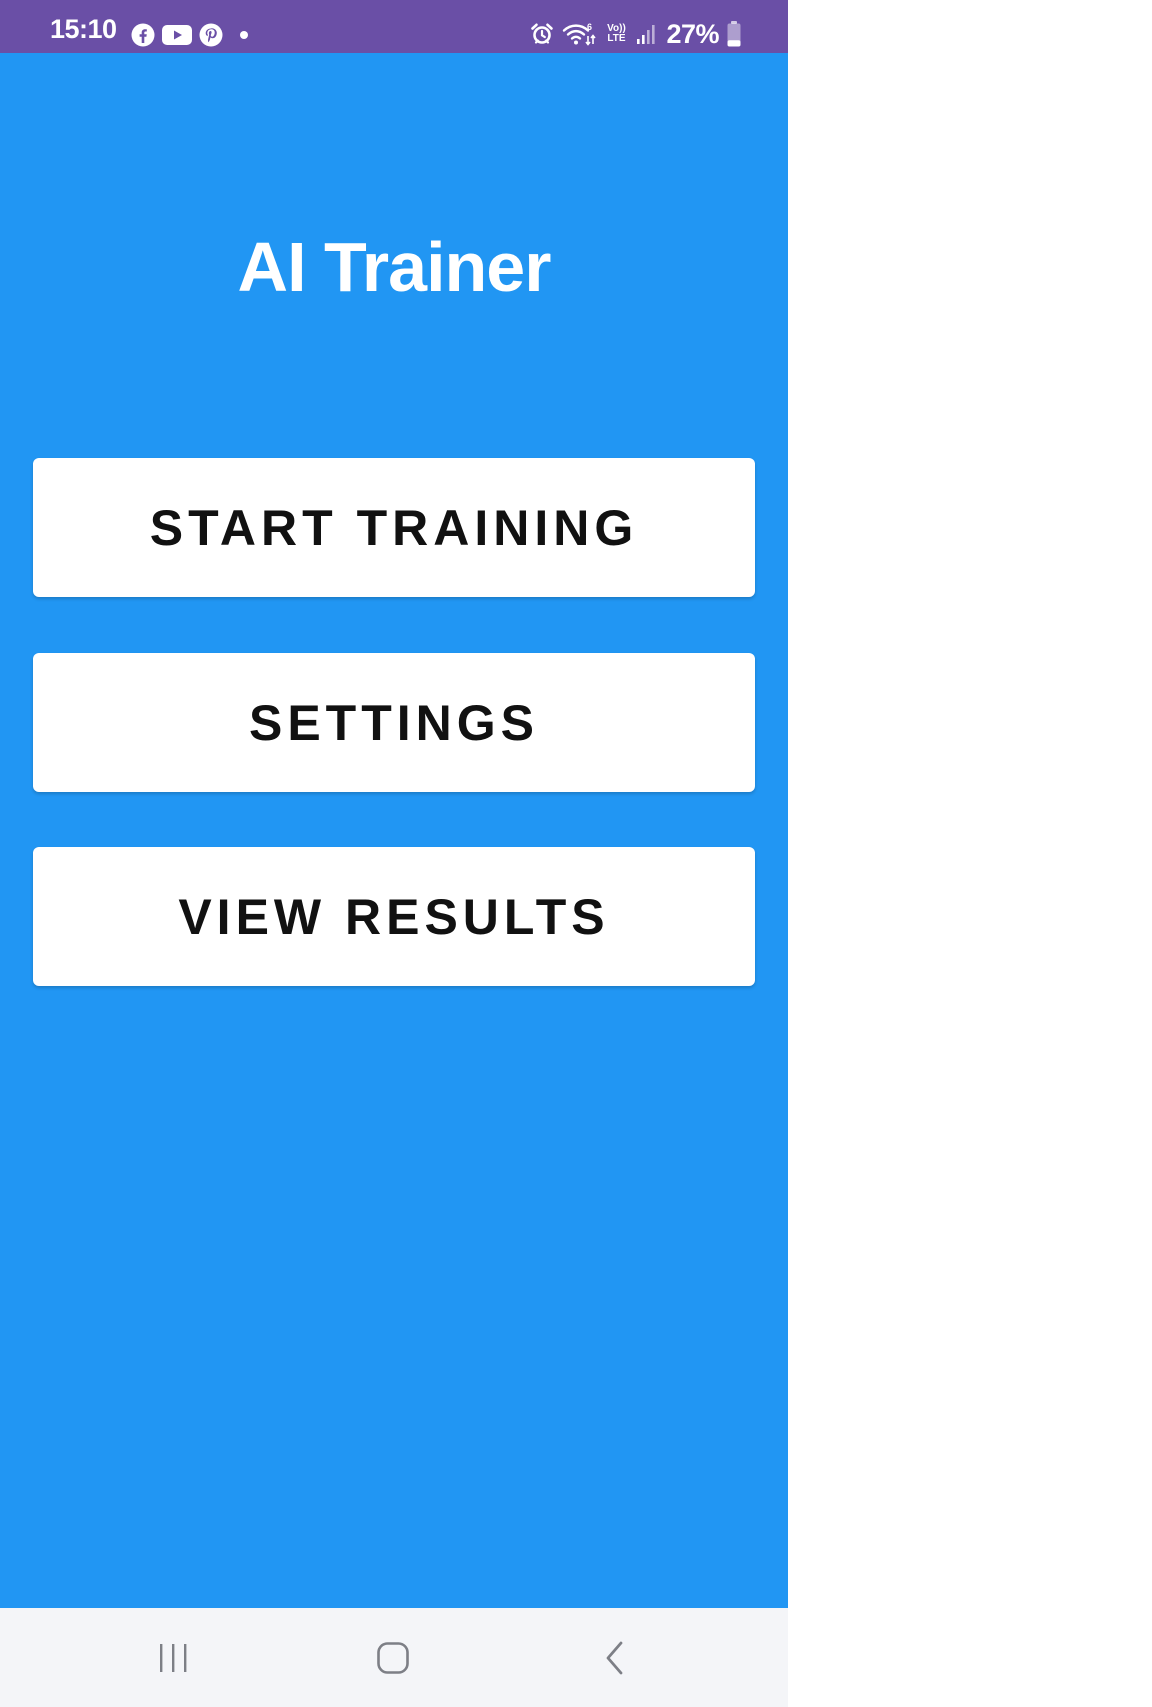  I want to click on lte-label: LTE, so click(616, 38).